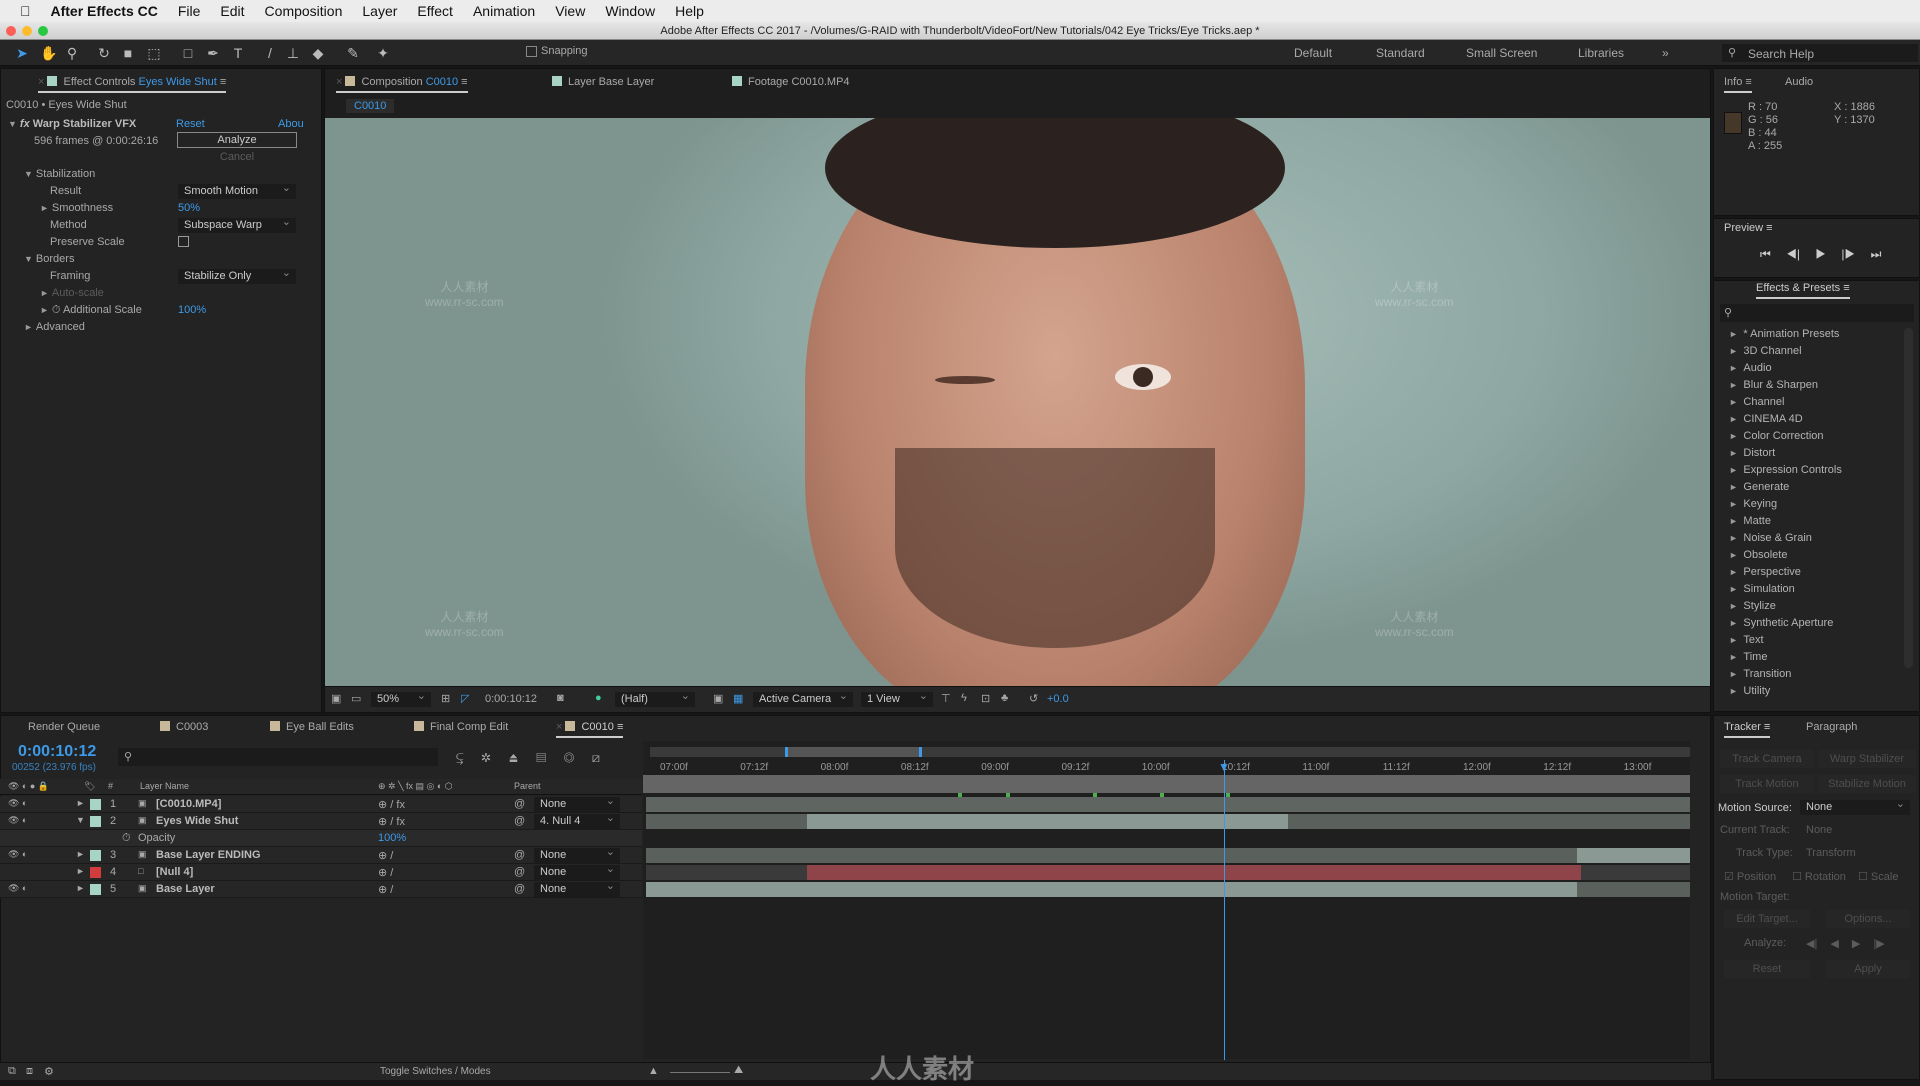 The image size is (1920, 1086). I want to click on always-preview-icon: ▣, so click(336, 698).